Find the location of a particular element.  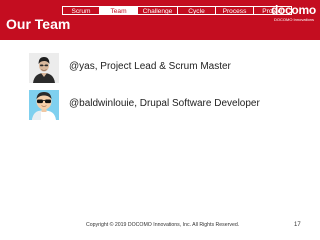

page-number: 17 is located at coordinates (297, 225).